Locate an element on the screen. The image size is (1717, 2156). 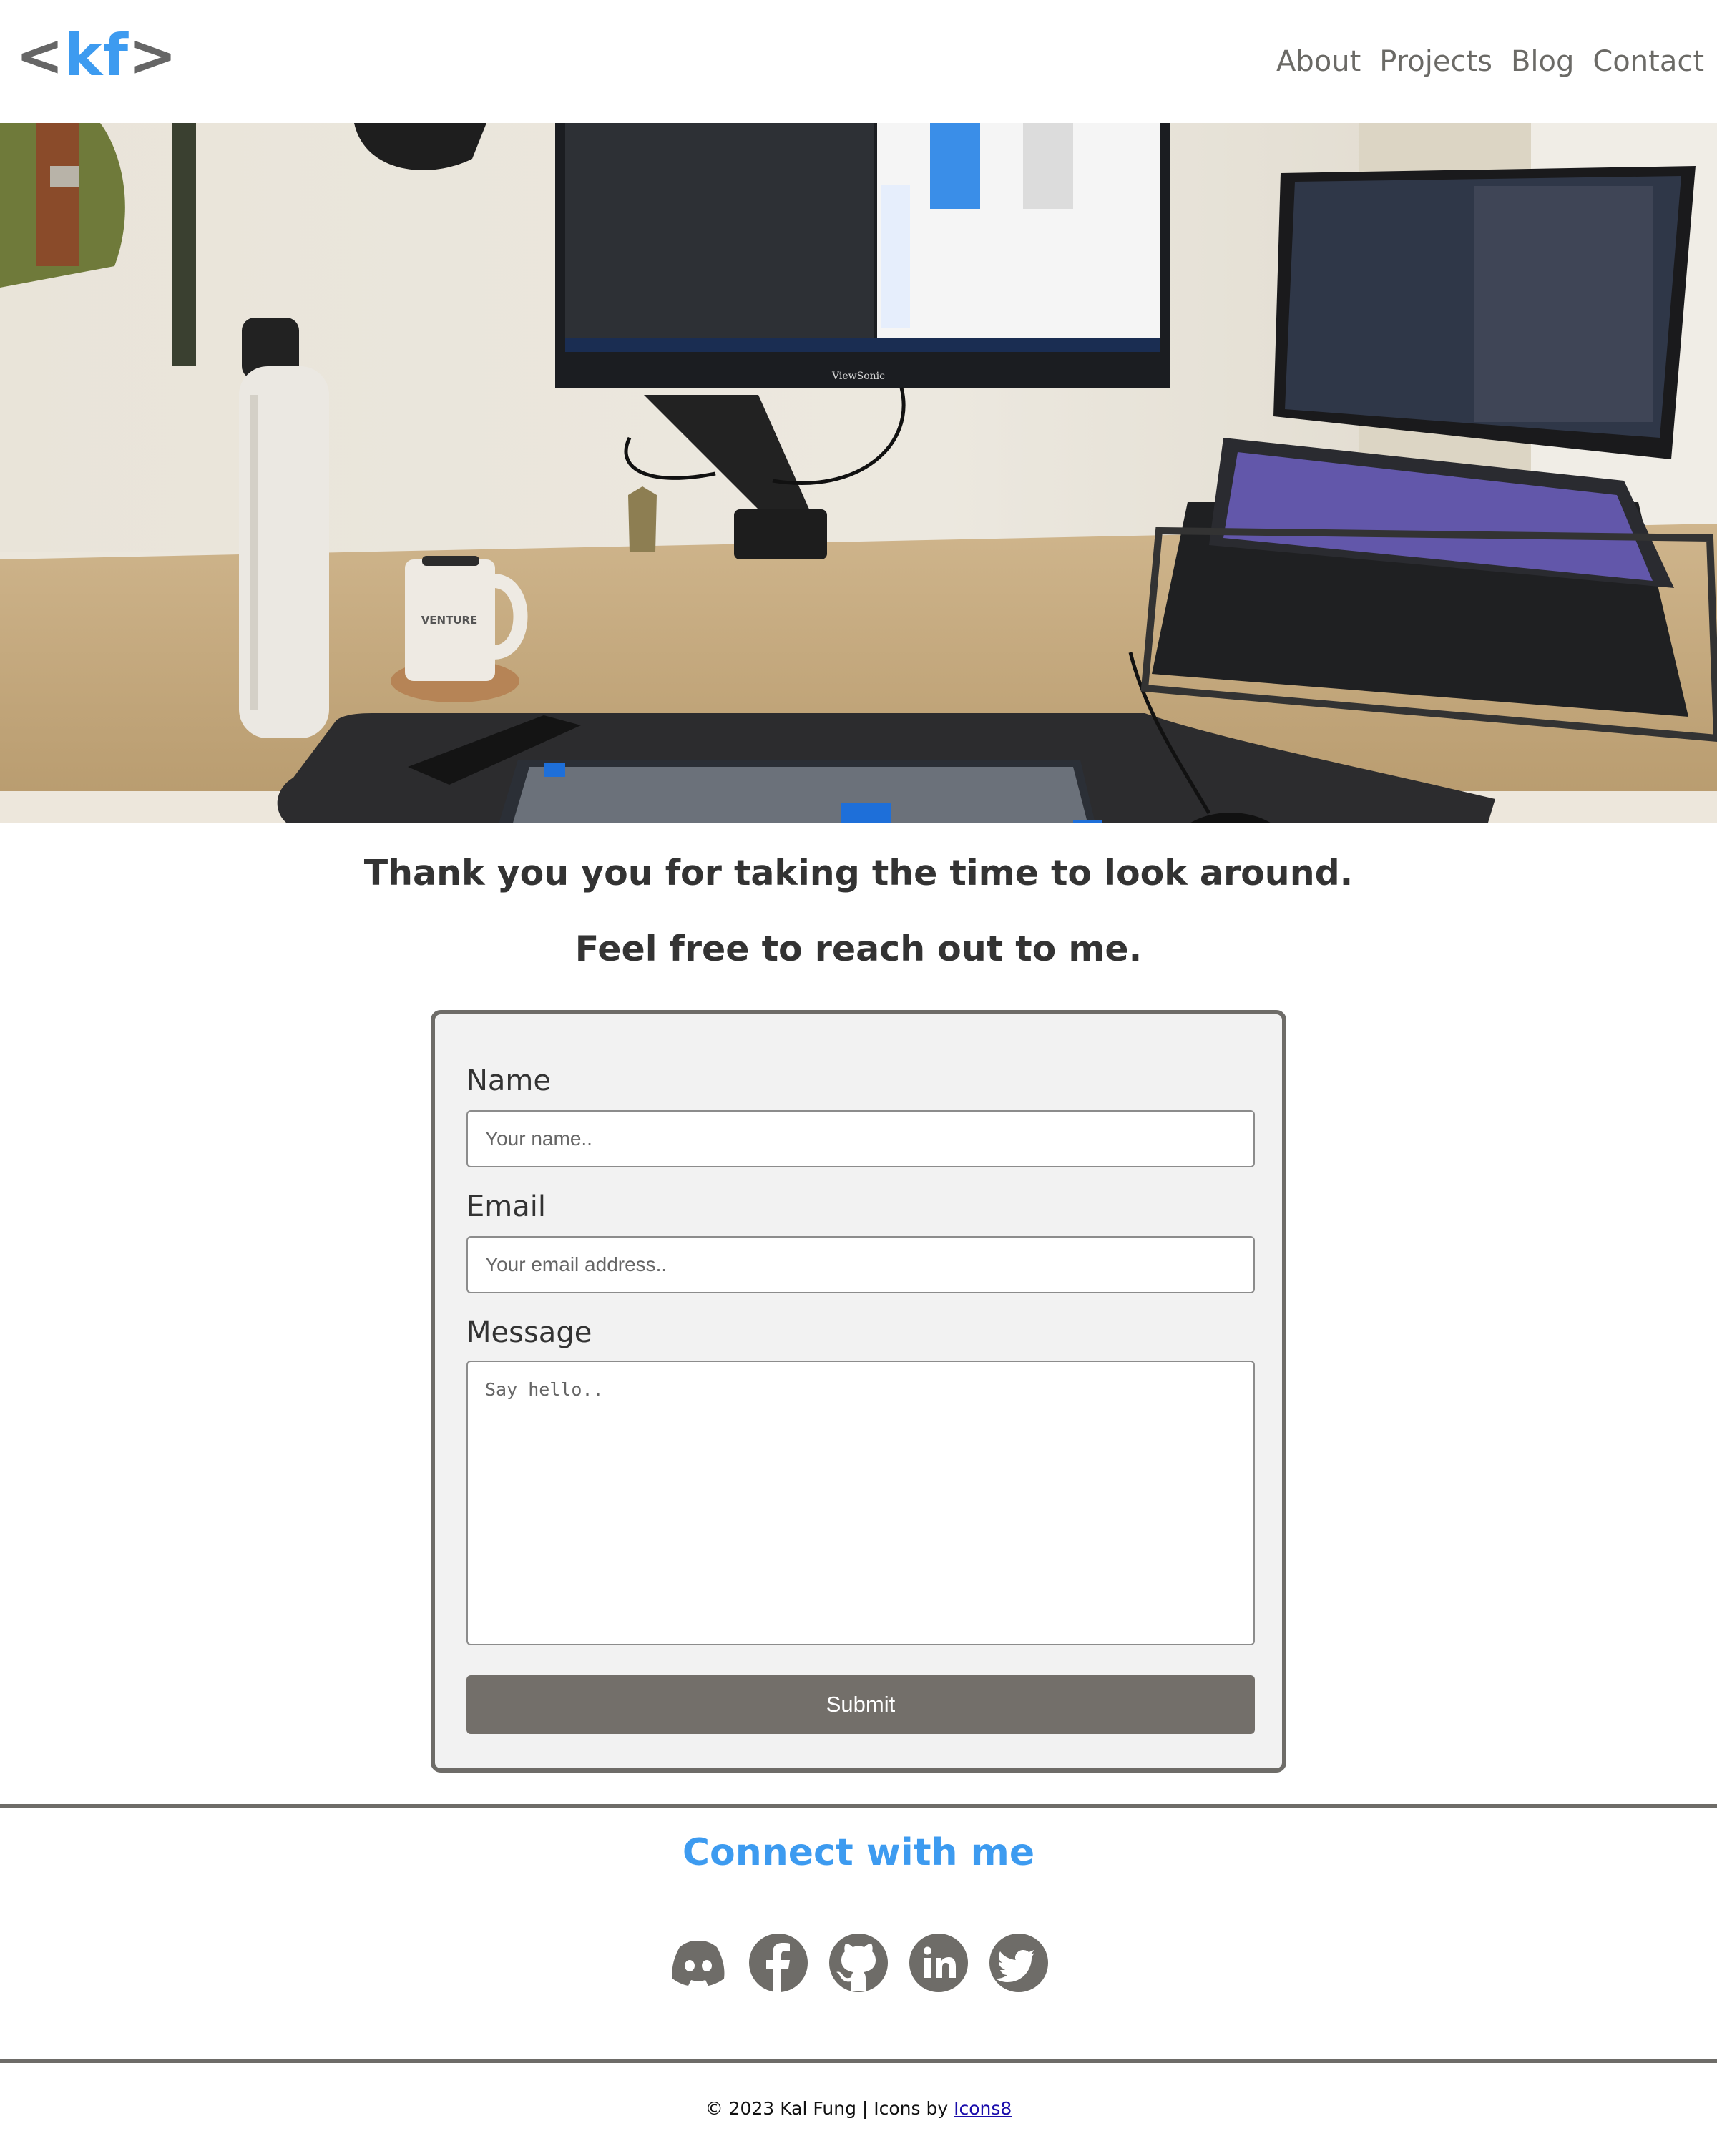
github-icon is located at coordinates (858, 1963).